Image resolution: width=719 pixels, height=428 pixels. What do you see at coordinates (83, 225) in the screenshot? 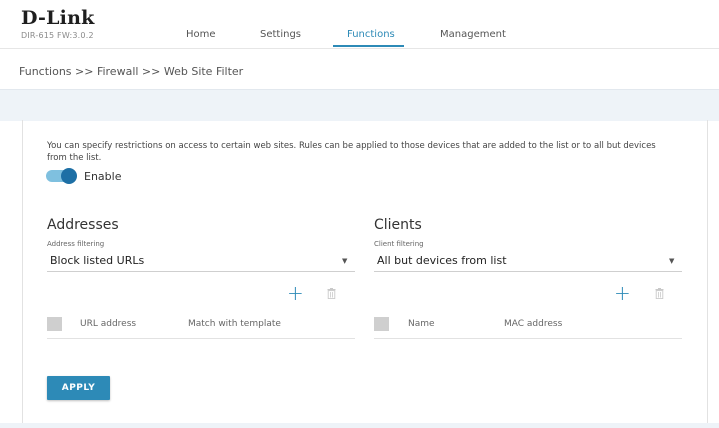
I see `addresses-title: Addresses` at bounding box center [83, 225].